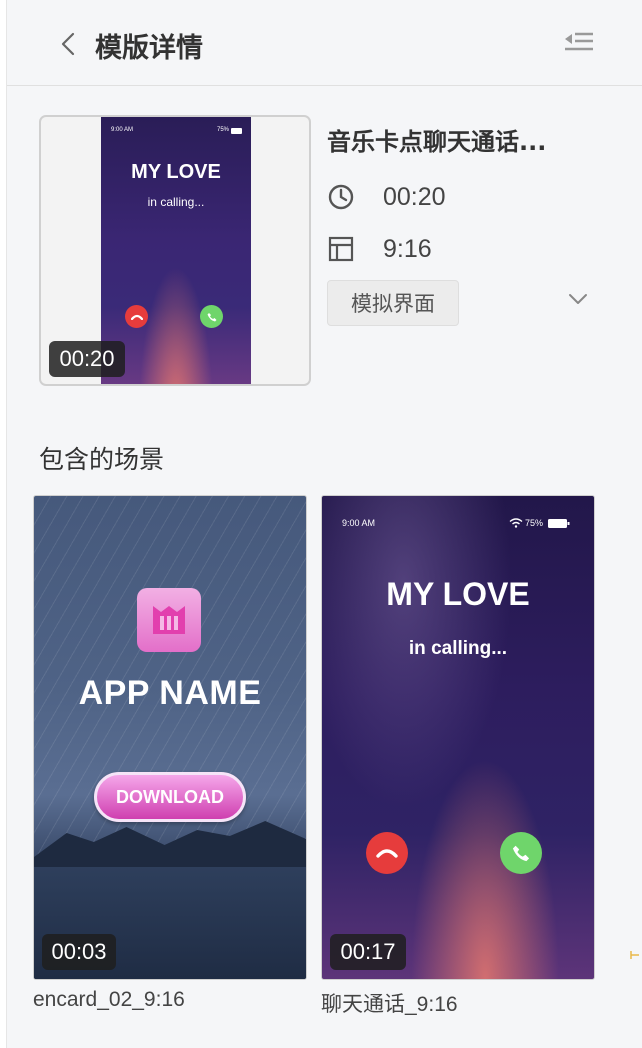 This screenshot has height=1048, width=642. I want to click on ratio-row: 9:16, so click(379, 249).